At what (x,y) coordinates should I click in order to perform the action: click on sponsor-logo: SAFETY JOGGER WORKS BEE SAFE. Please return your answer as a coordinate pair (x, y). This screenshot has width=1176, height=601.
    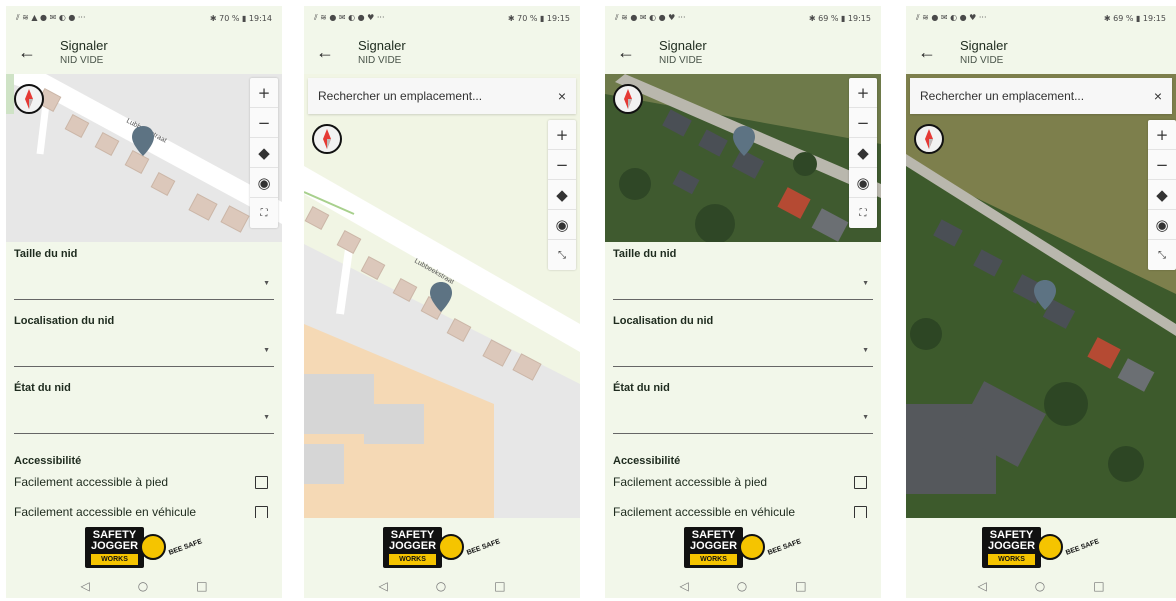
    Looking at the image, I should click on (442, 547).